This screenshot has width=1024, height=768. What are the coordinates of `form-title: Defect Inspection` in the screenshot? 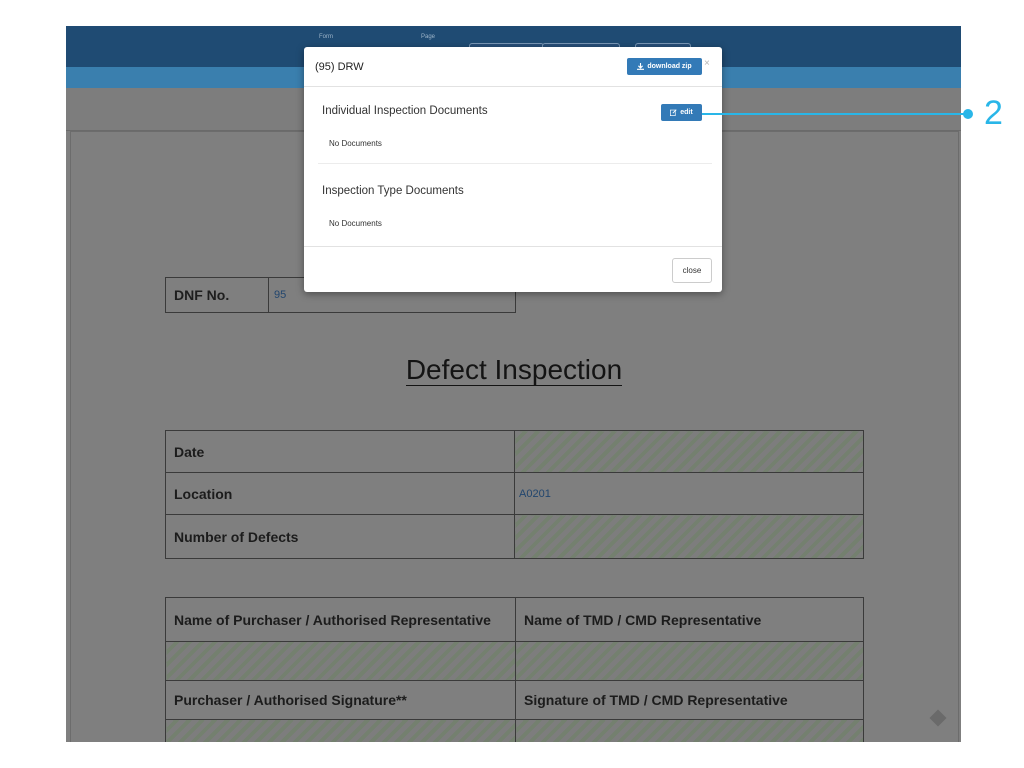 It's located at (514, 370).